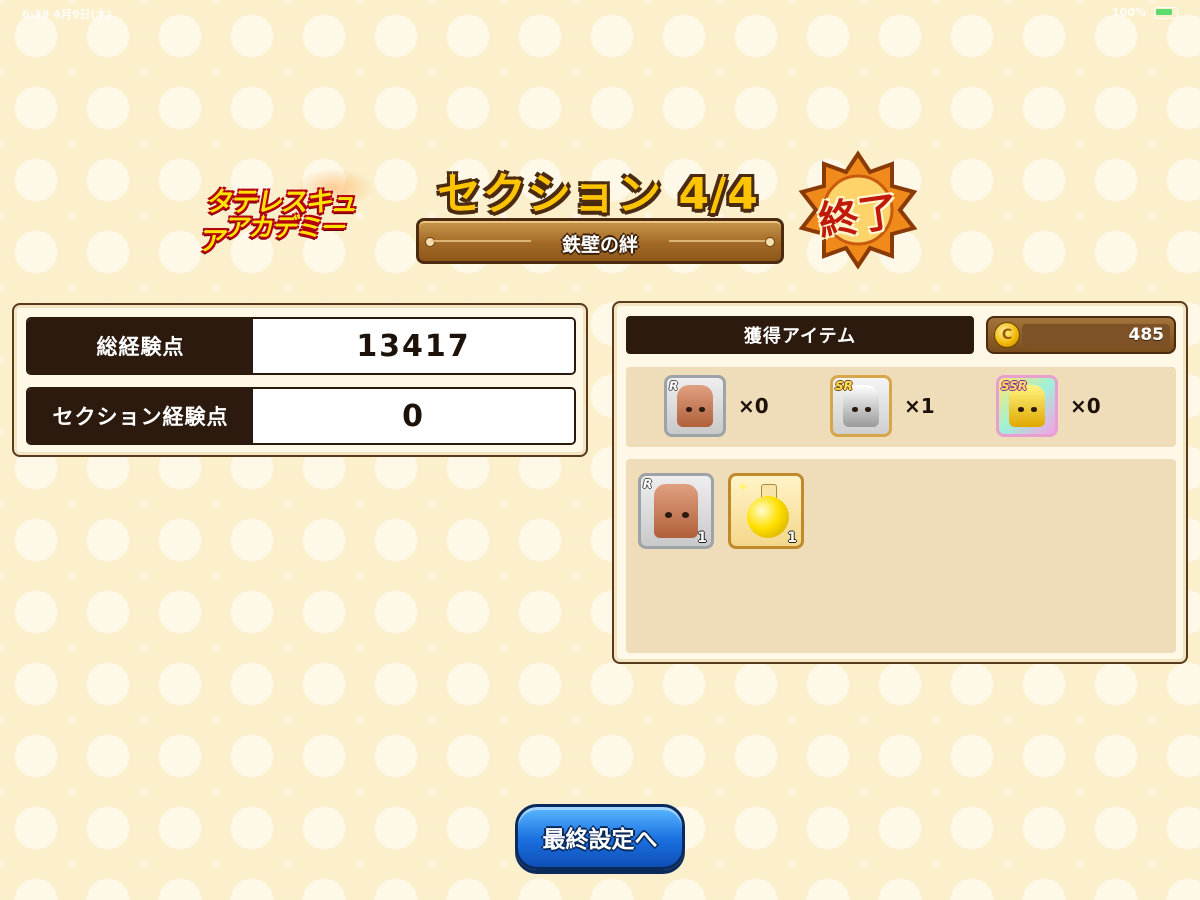  What do you see at coordinates (861, 406) in the screenshot?
I see `silver-character-icon: SR` at bounding box center [861, 406].